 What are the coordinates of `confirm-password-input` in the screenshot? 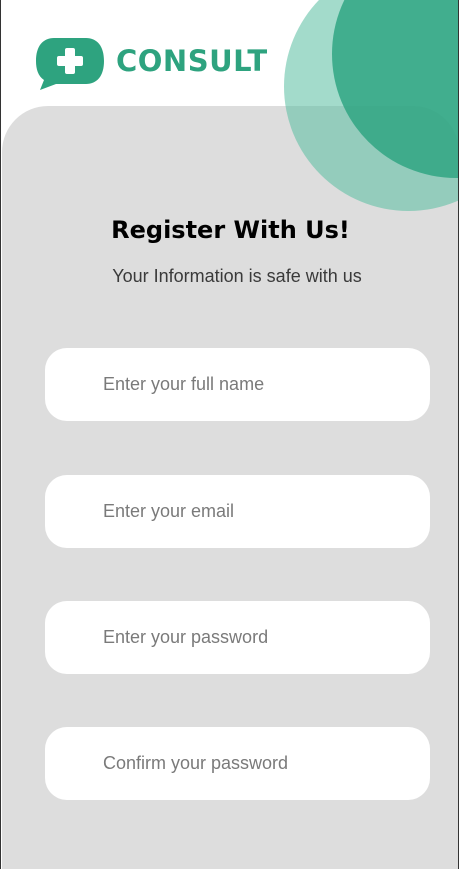 It's located at (237, 763).